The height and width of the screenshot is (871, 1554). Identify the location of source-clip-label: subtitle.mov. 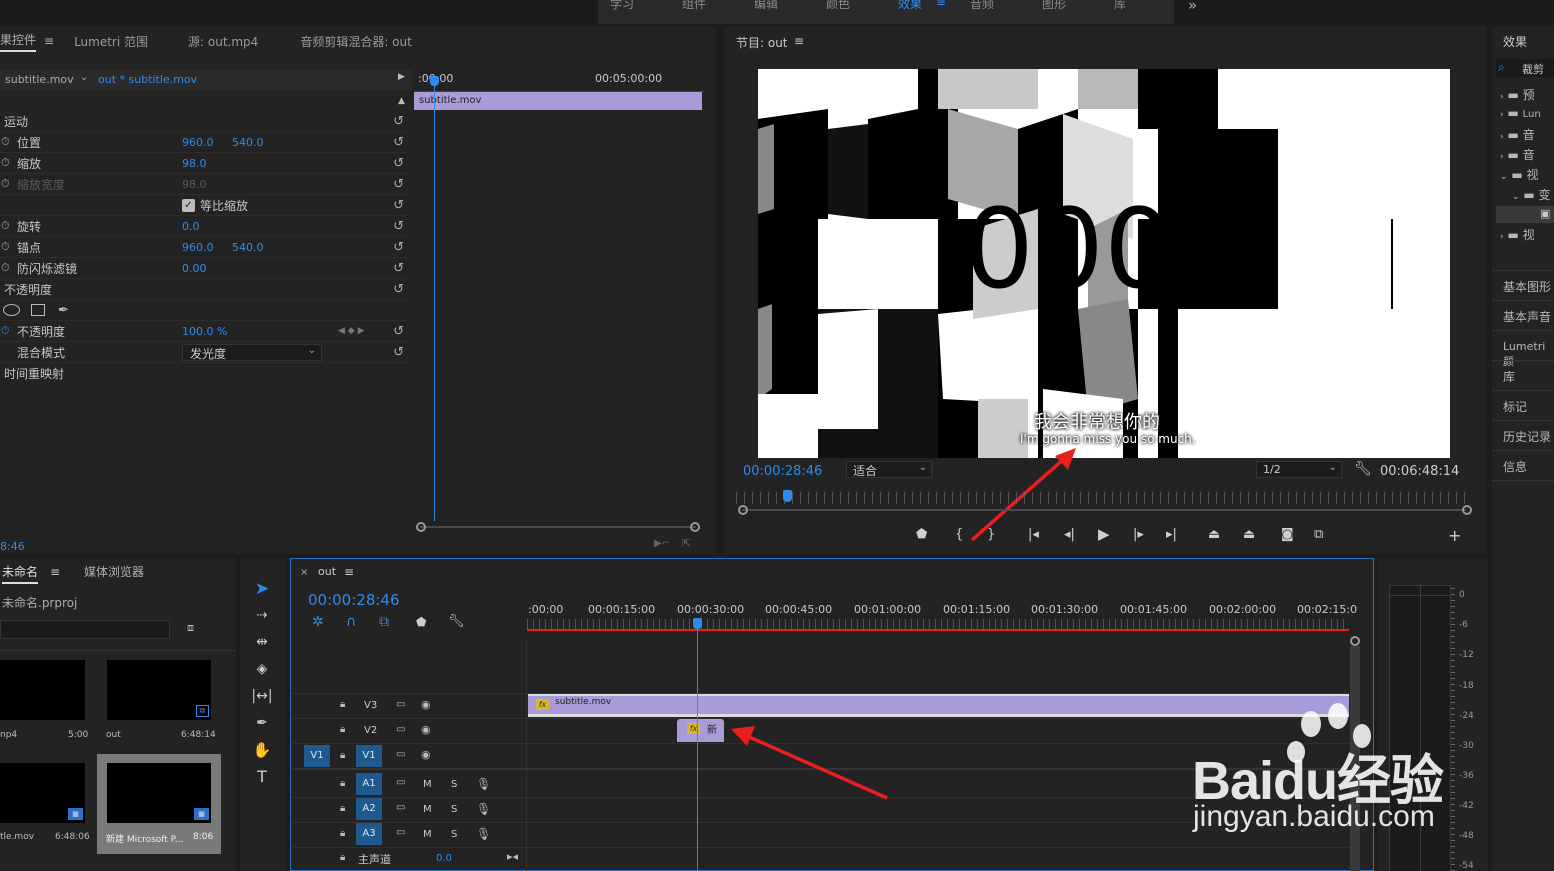
(39, 79).